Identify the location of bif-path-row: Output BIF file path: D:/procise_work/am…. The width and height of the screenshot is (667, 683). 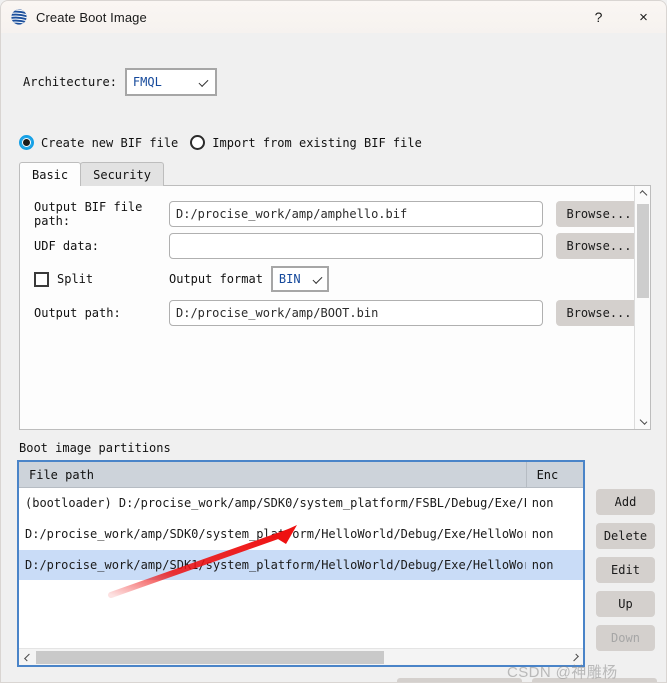
(338, 214).